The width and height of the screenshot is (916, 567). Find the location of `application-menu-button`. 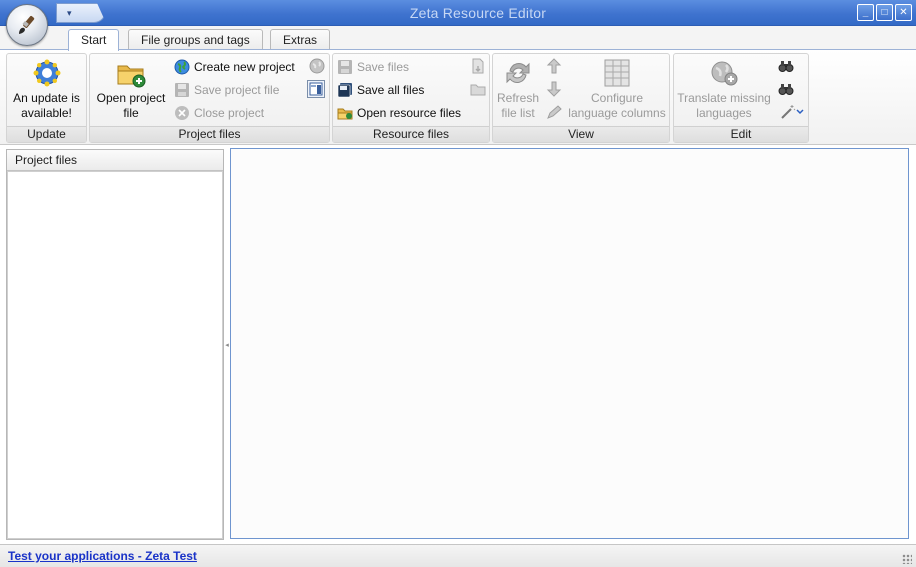

application-menu-button is located at coordinates (27, 25).